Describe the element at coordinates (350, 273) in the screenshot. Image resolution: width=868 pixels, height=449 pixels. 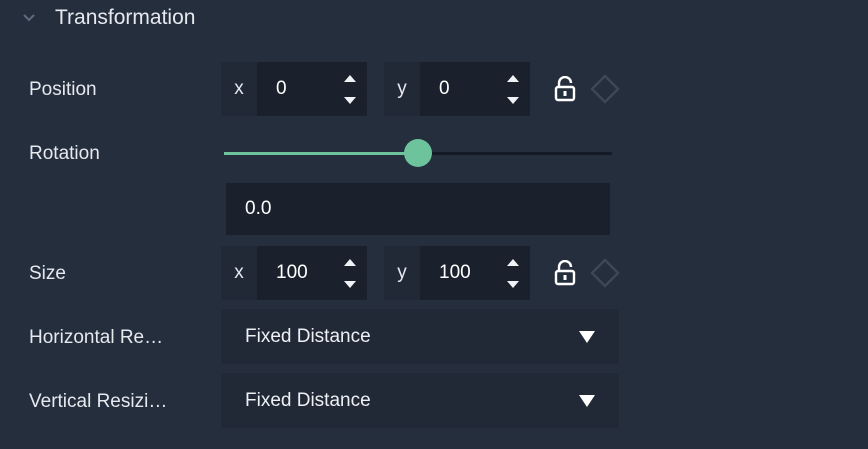
I see `size-x-stepper` at that location.